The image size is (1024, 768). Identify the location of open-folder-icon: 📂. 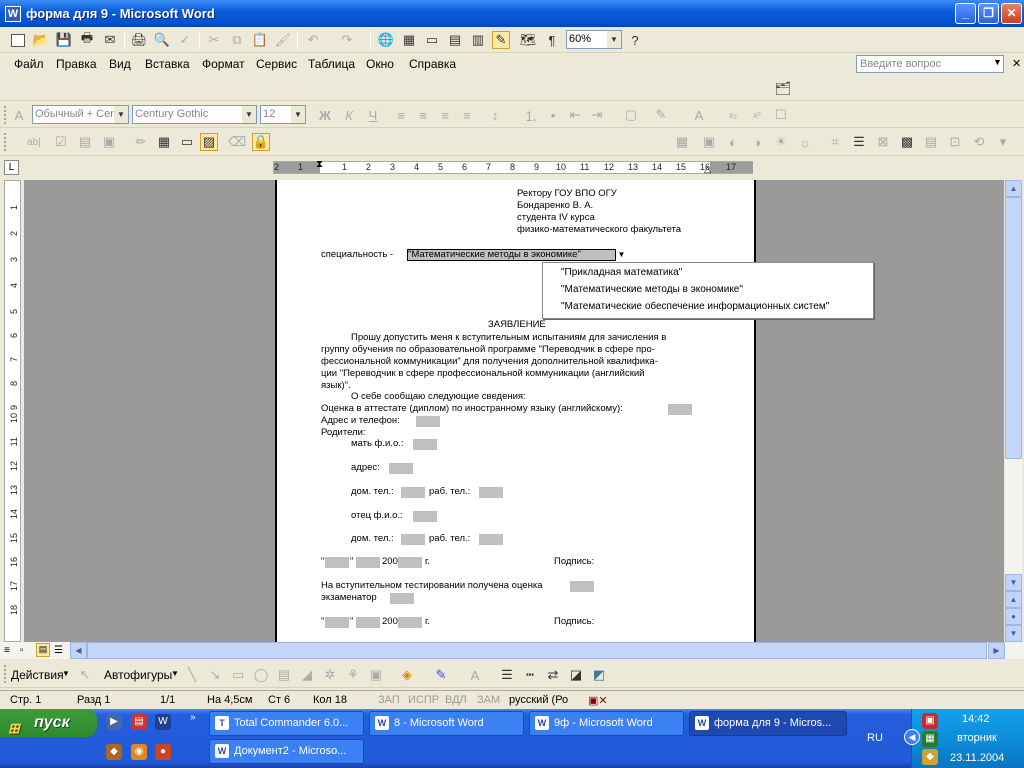
(41, 40).